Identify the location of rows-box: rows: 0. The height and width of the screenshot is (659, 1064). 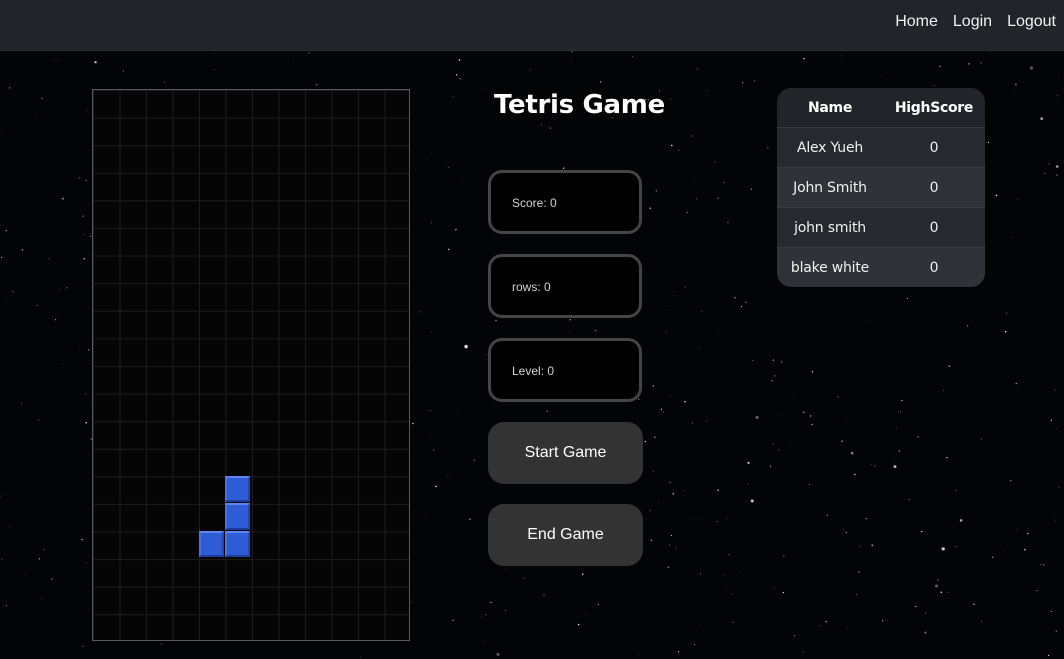
(565, 286).